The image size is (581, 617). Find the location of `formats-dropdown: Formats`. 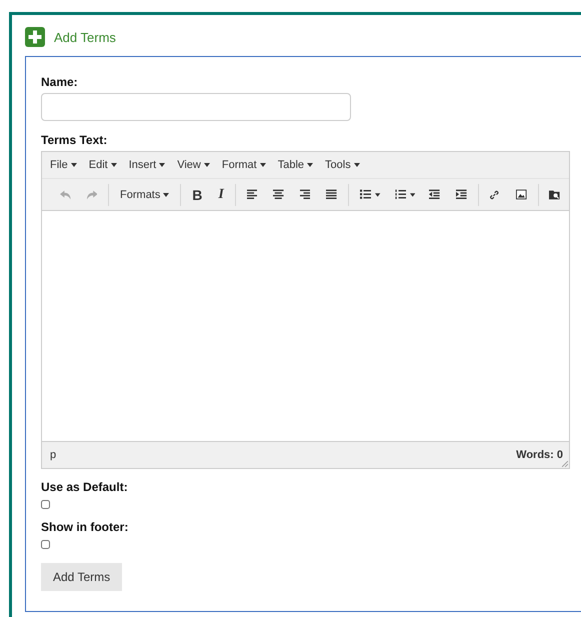

formats-dropdown: Formats is located at coordinates (145, 194).